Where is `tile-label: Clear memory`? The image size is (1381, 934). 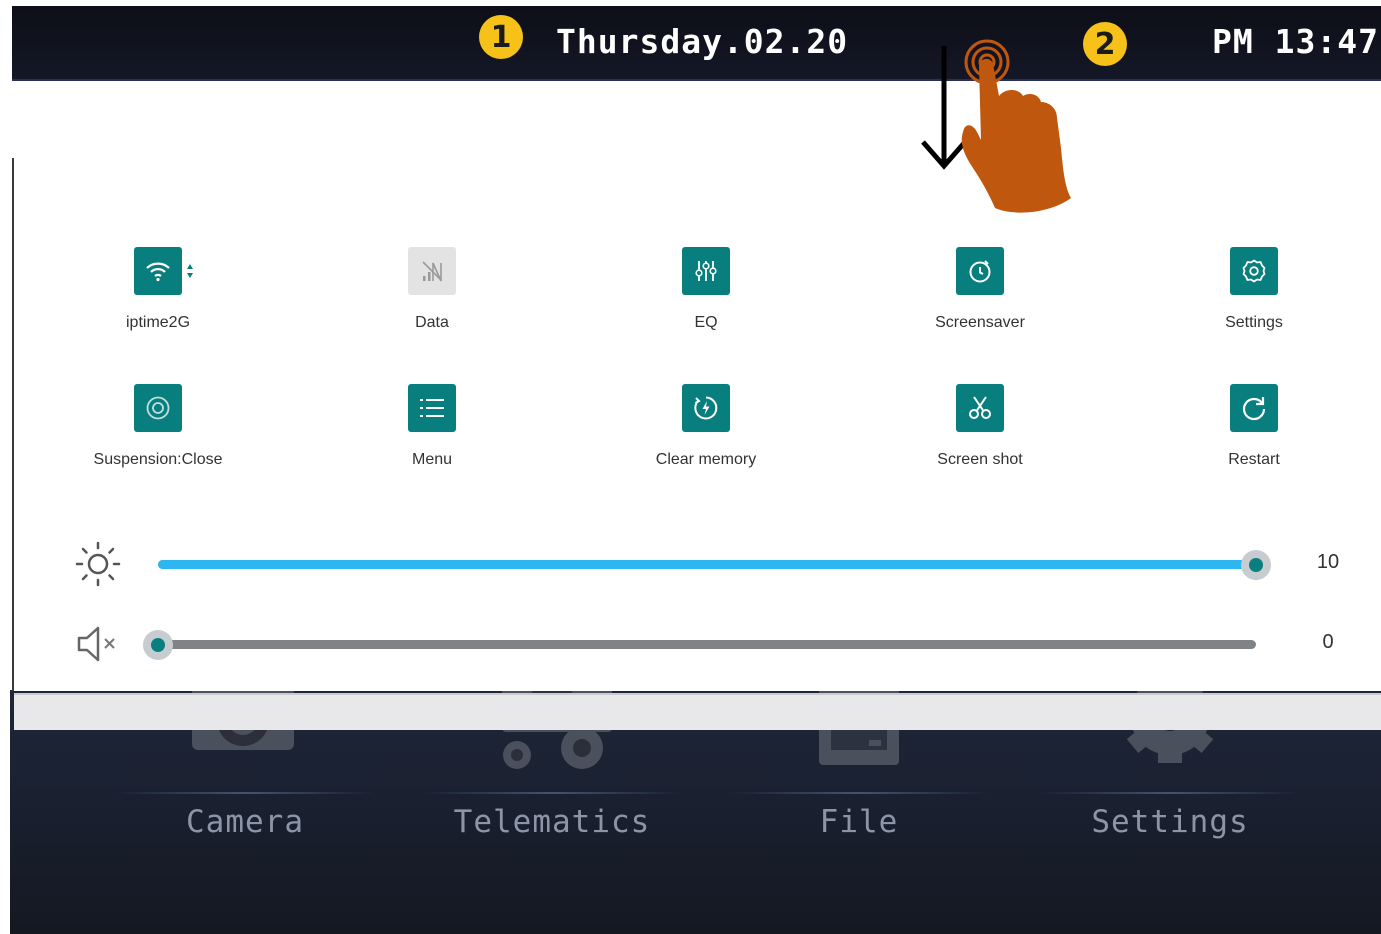
tile-label: Clear memory is located at coordinates (706, 459).